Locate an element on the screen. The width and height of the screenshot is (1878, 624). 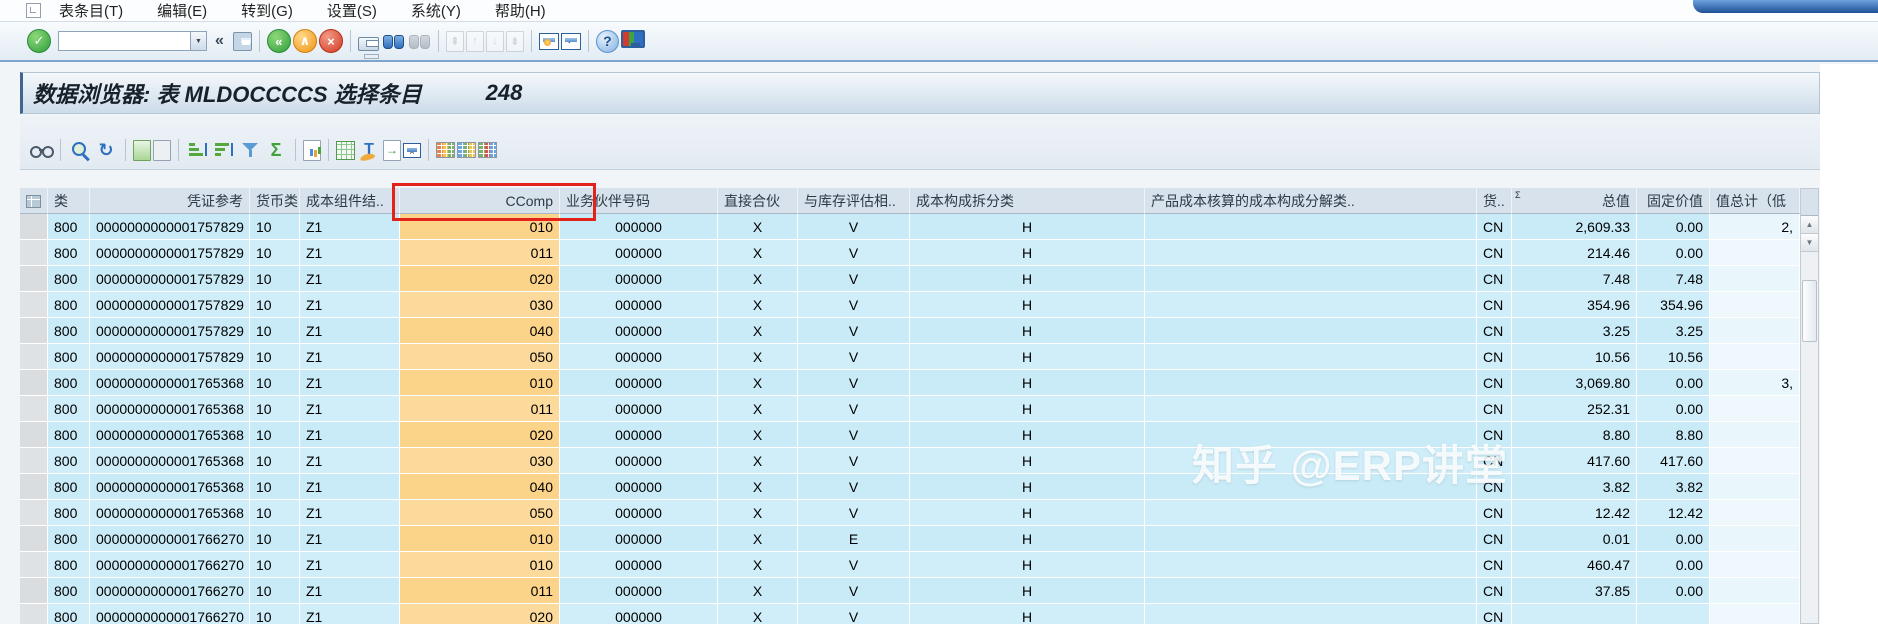
sort-ascending-icon is located at coordinates (198, 150).